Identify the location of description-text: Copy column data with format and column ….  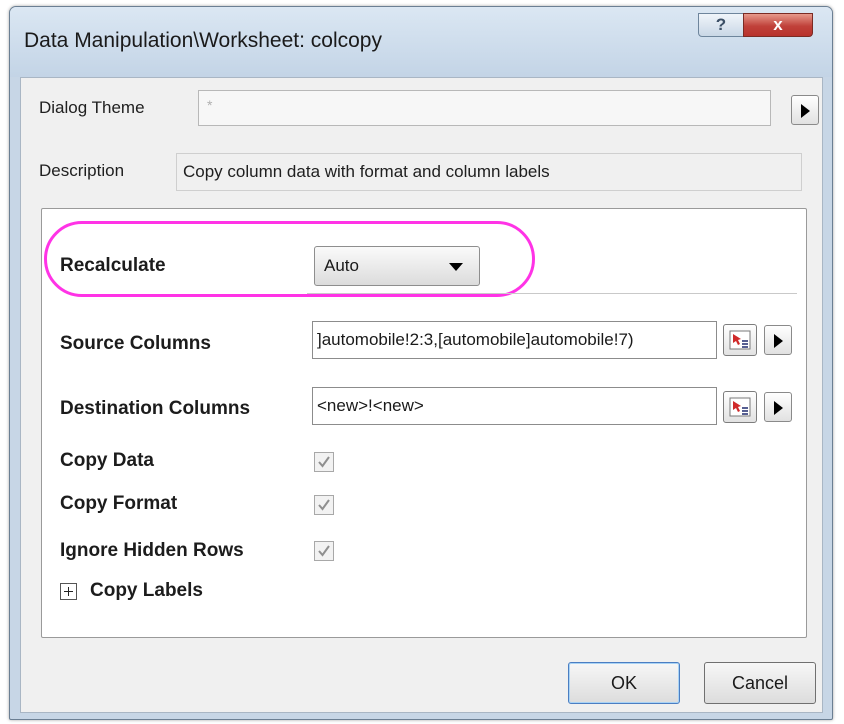
(489, 172).